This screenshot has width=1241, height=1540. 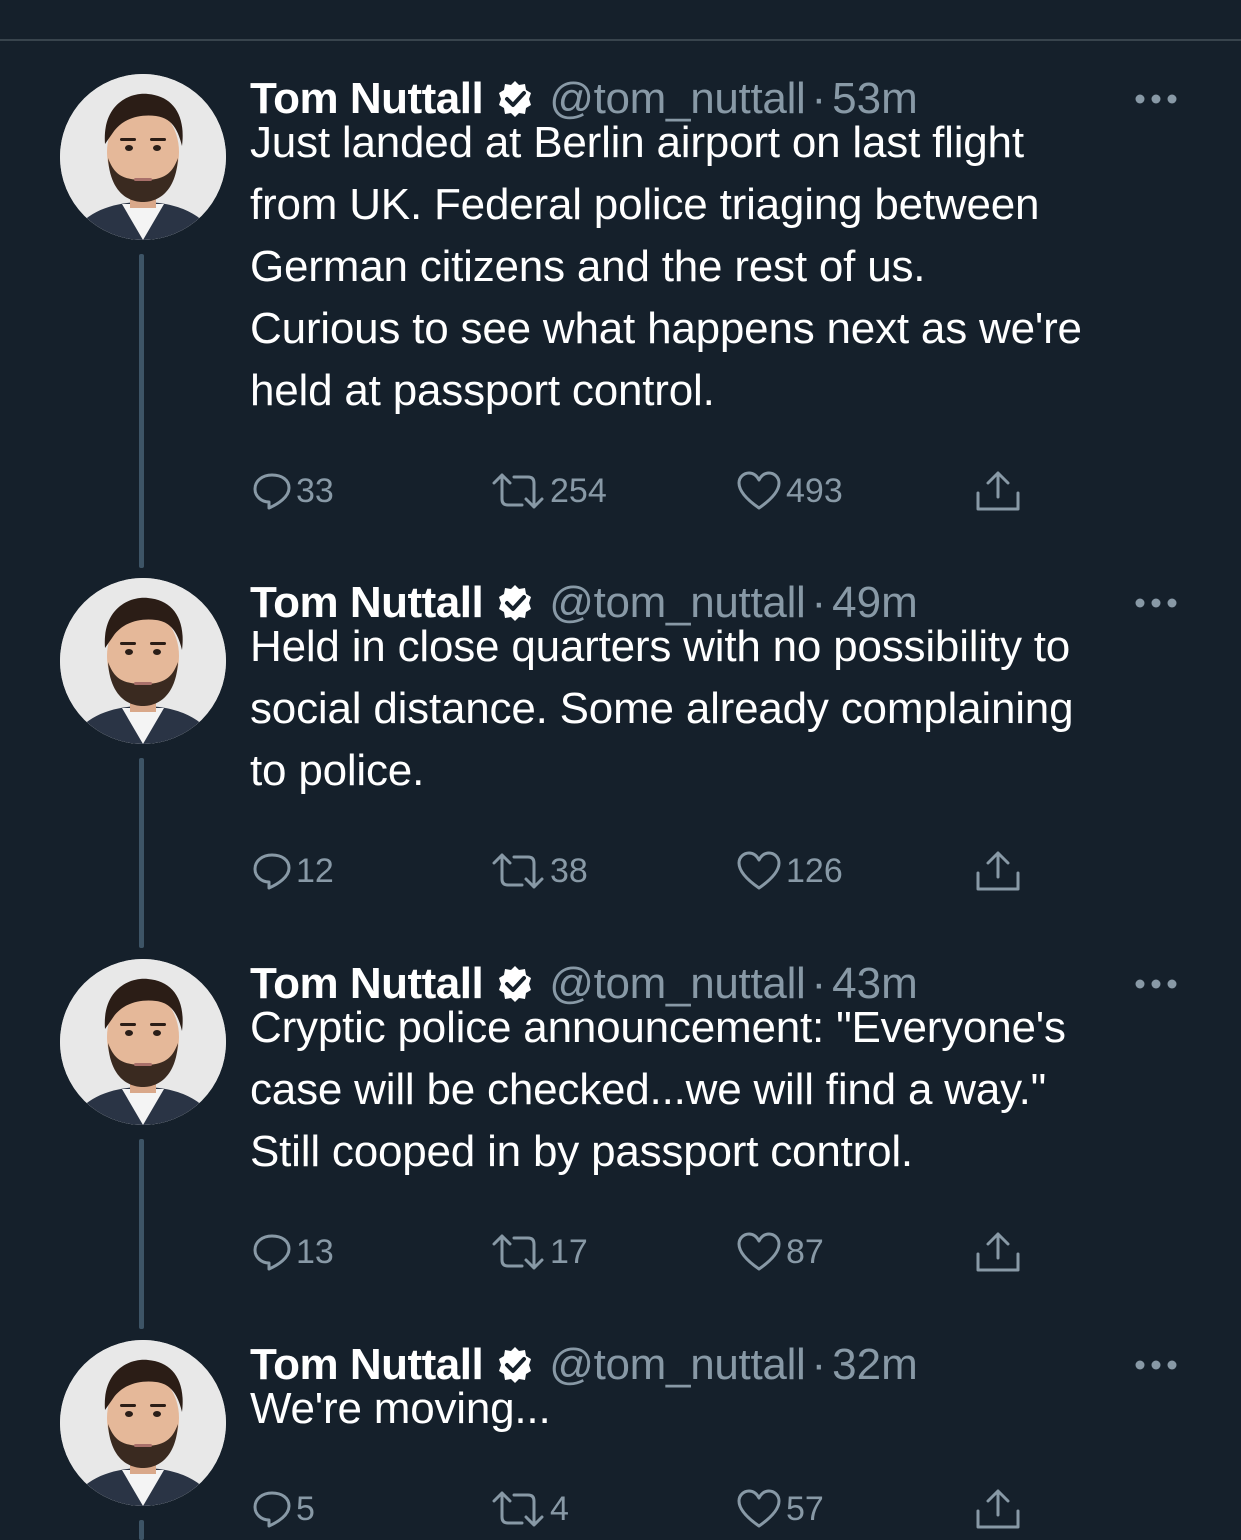 What do you see at coordinates (569, 1251) in the screenshot?
I see `retweet-count: 17` at bounding box center [569, 1251].